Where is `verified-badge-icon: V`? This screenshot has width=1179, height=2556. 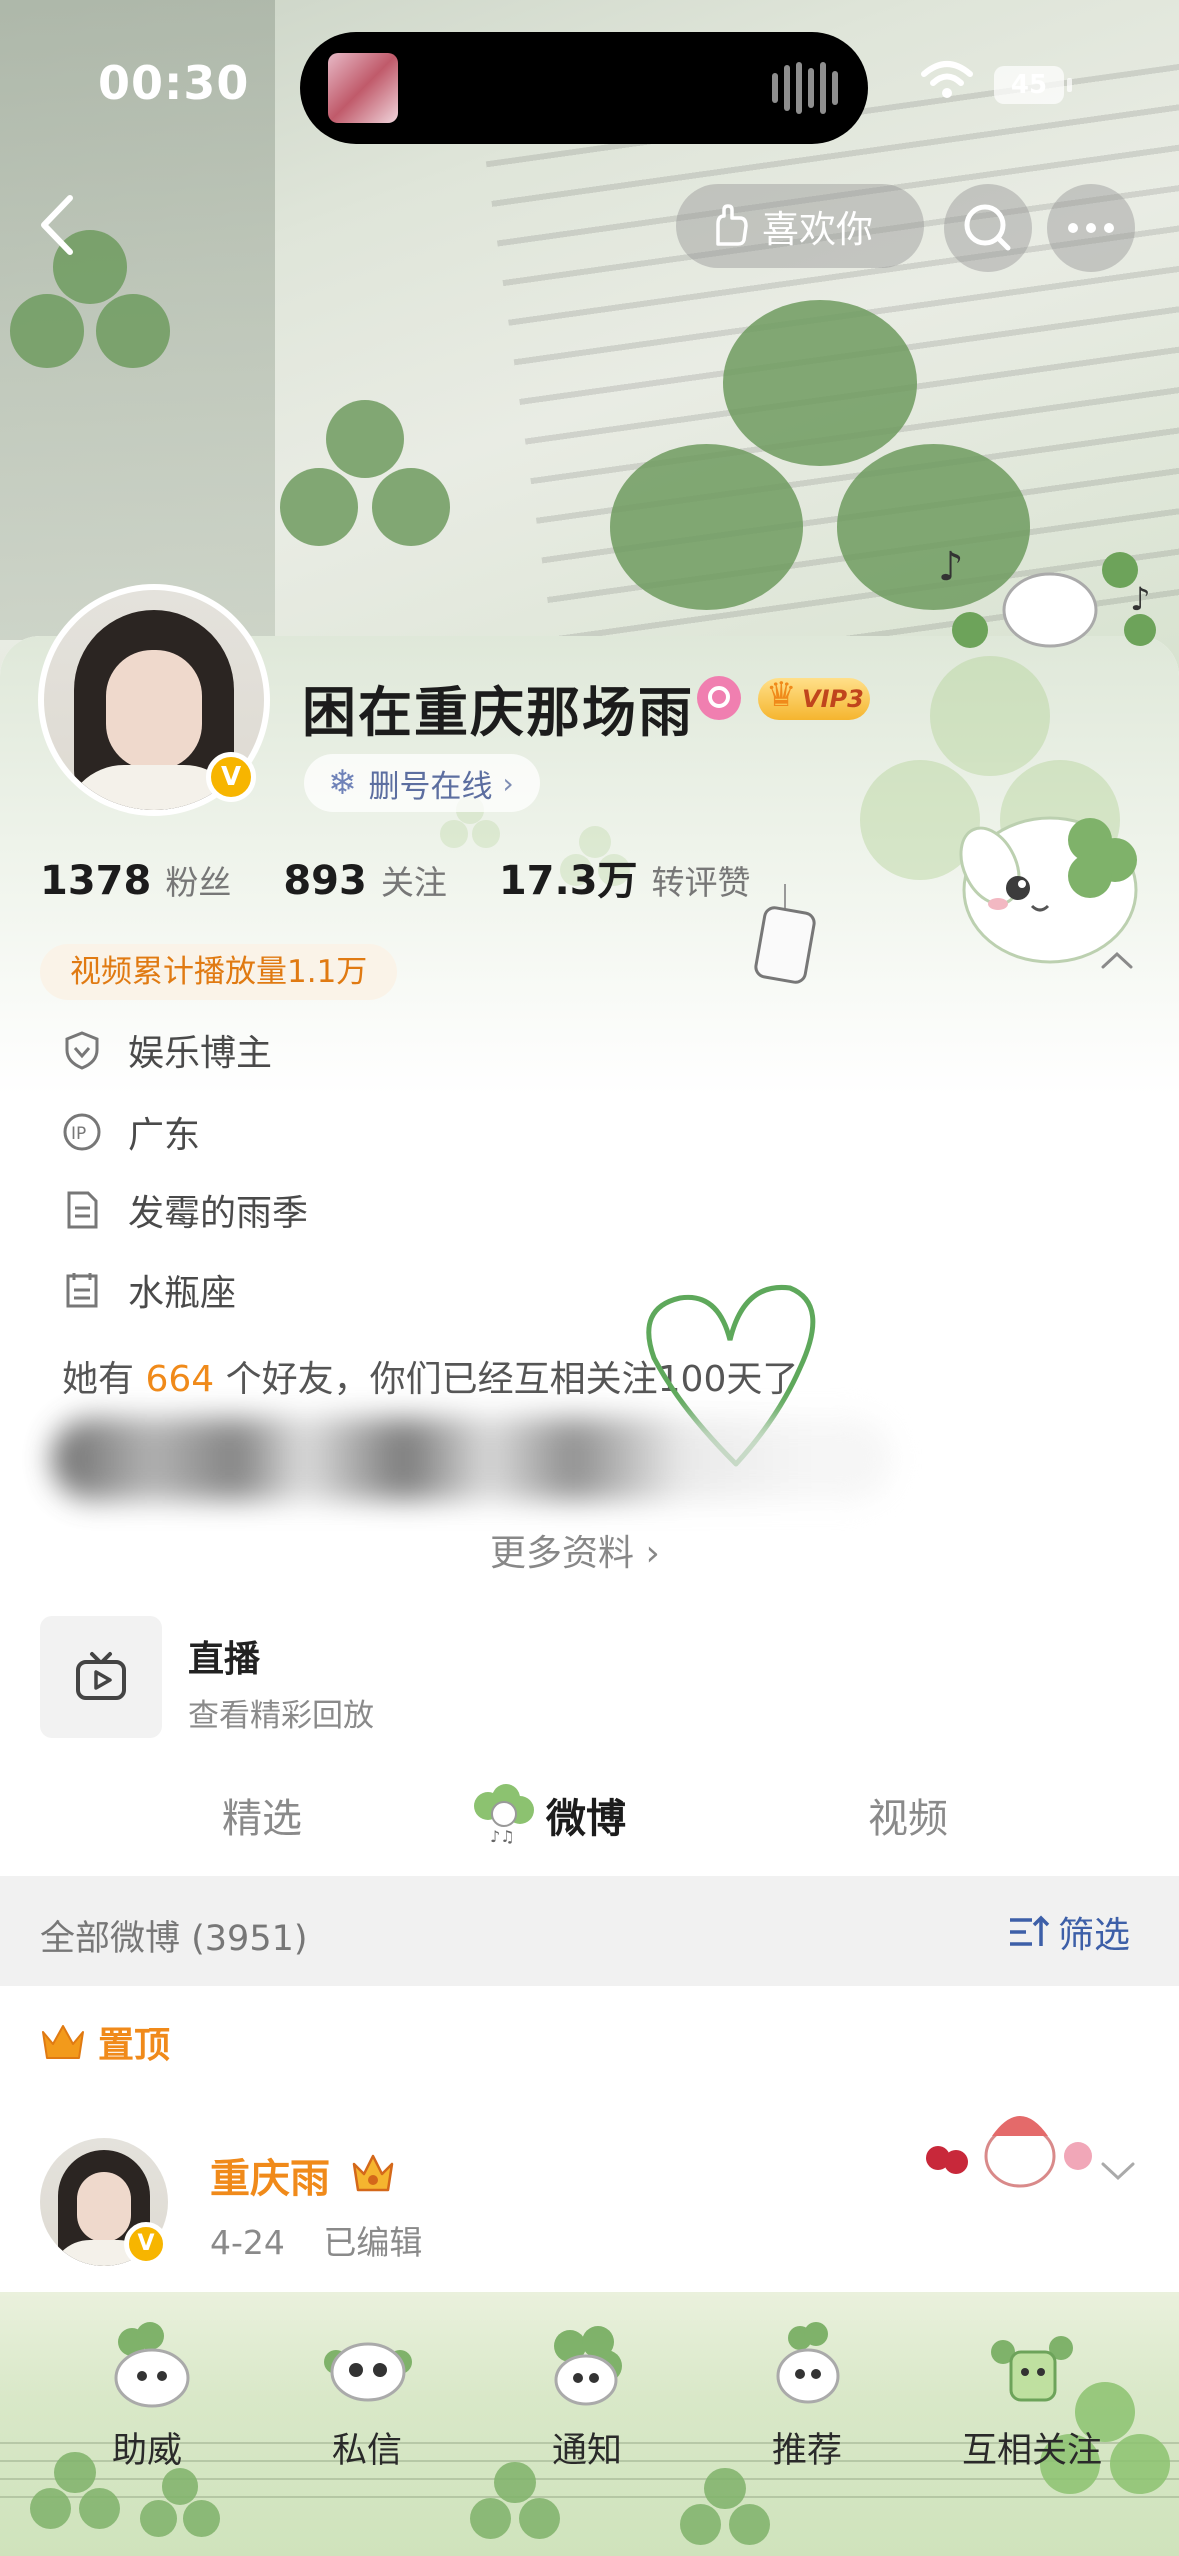 verified-badge-icon: V is located at coordinates (231, 777).